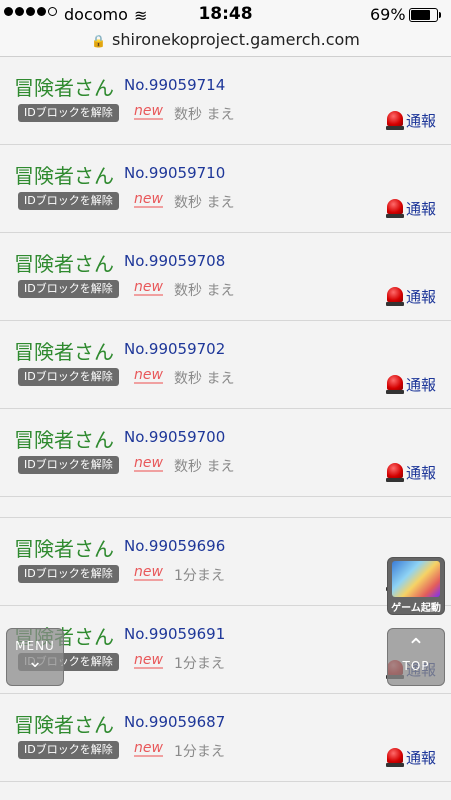  What do you see at coordinates (225, 562) in the screenshot?
I see `comment-item: 冒険者さん No.99059696 IDブロックを解除 new 1分まえ 通報` at bounding box center [225, 562].